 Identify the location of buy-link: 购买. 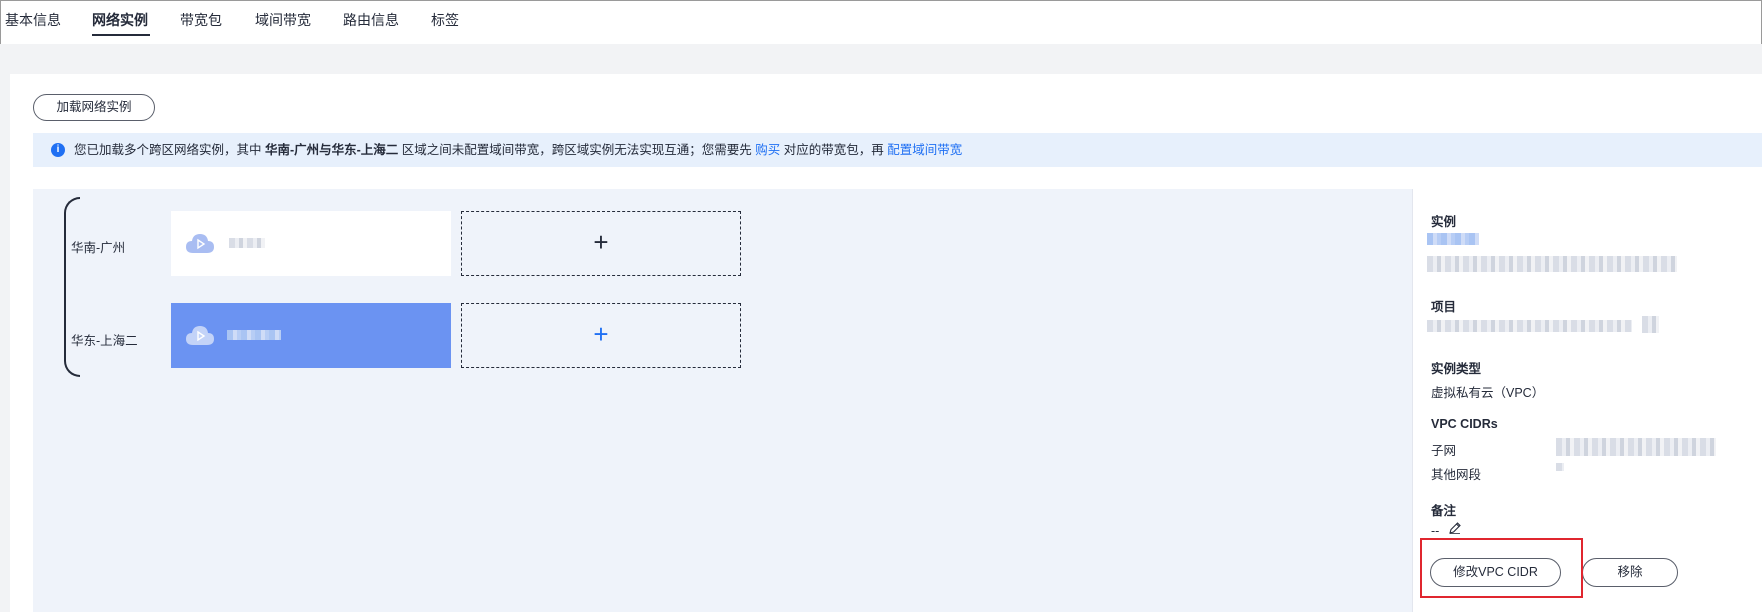
(767, 150).